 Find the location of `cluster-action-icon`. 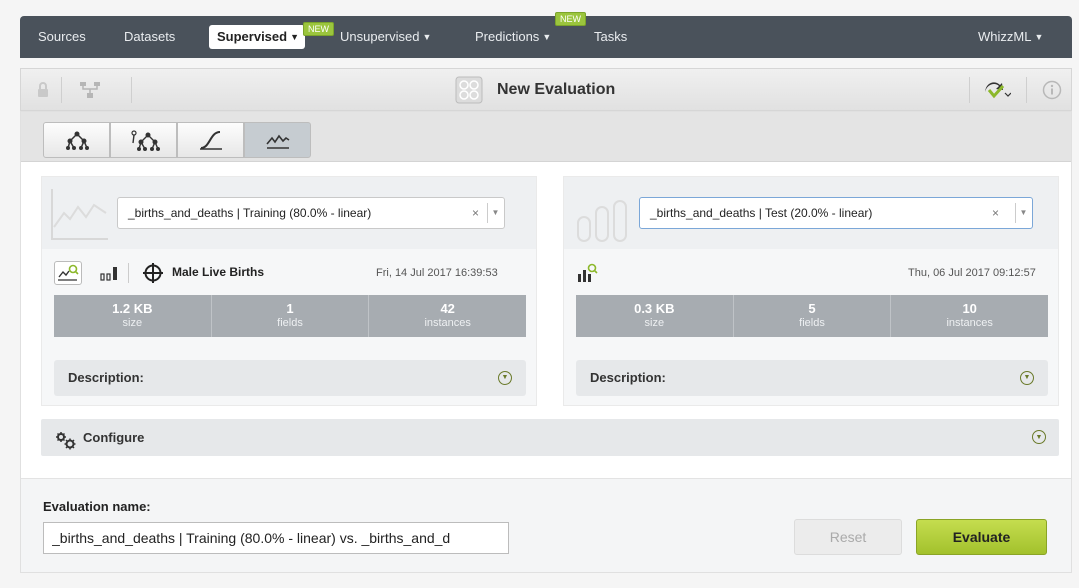

cluster-action-icon is located at coordinates (997, 91).